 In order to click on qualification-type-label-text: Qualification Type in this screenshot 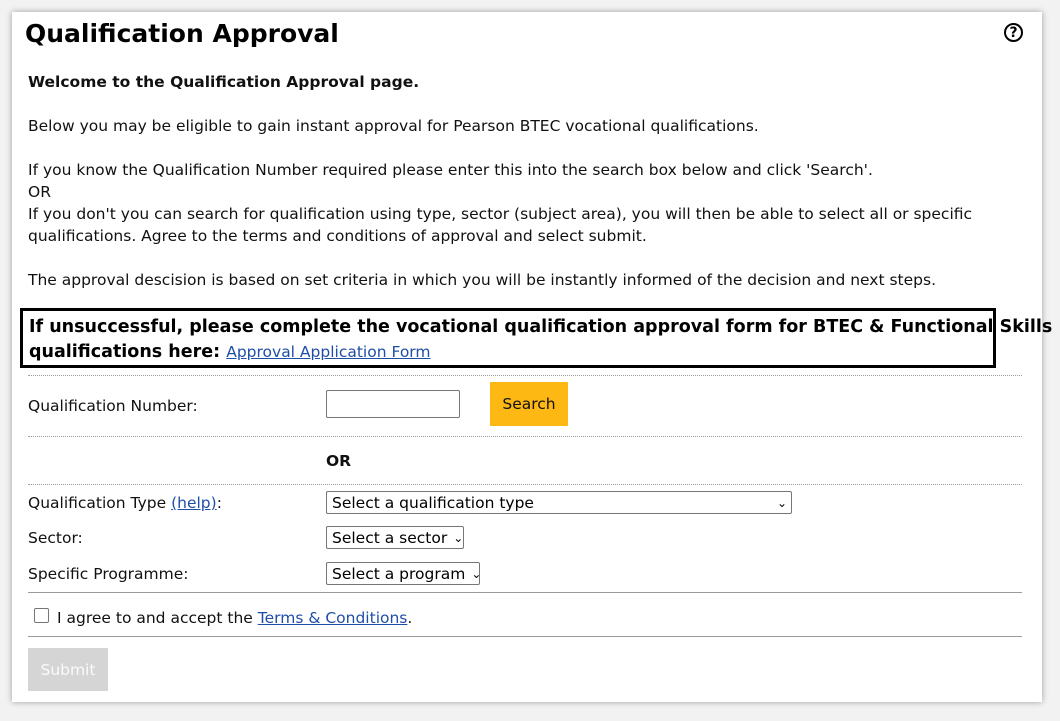, I will do `click(97, 503)`.